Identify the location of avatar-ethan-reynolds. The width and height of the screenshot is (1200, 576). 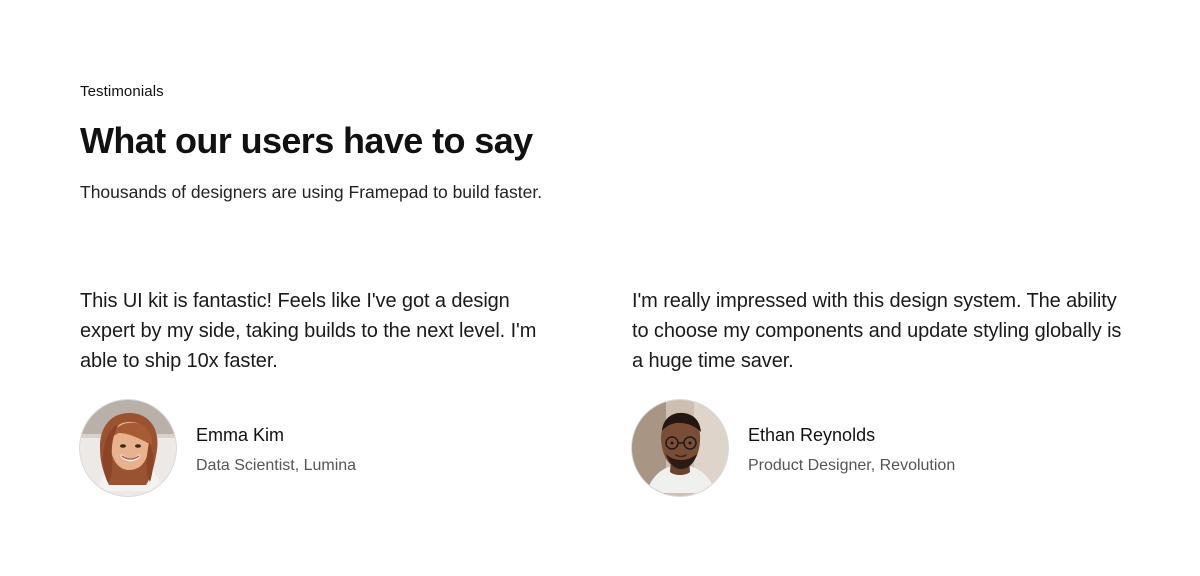
(680, 448).